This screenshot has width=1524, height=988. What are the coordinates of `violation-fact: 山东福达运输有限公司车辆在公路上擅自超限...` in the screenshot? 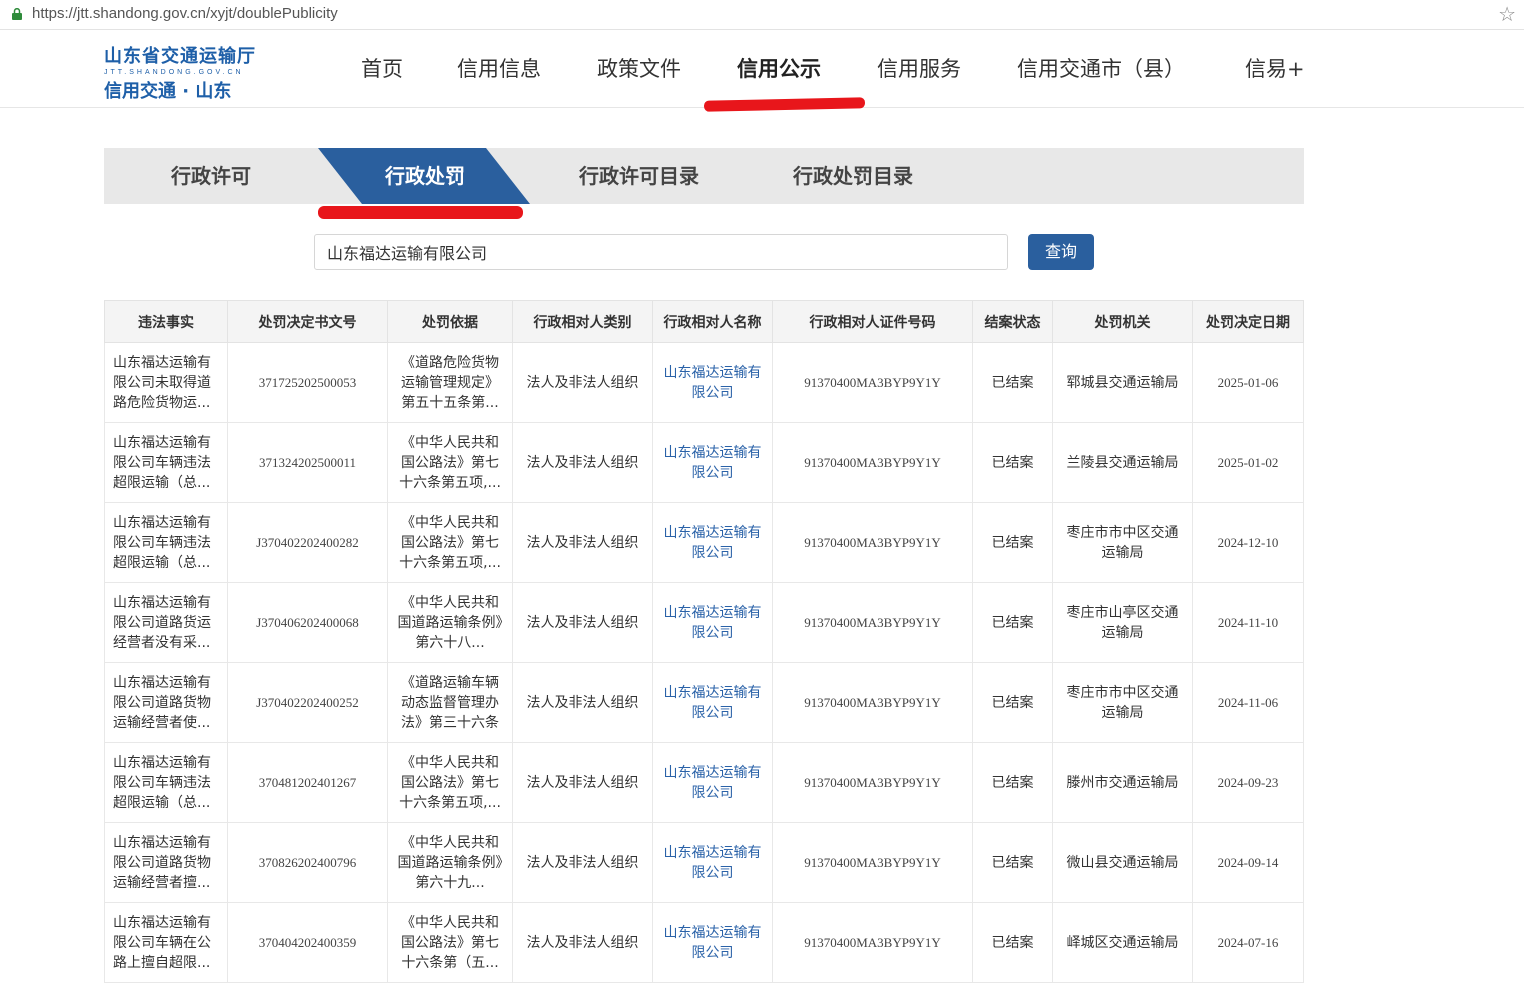 It's located at (166, 942).